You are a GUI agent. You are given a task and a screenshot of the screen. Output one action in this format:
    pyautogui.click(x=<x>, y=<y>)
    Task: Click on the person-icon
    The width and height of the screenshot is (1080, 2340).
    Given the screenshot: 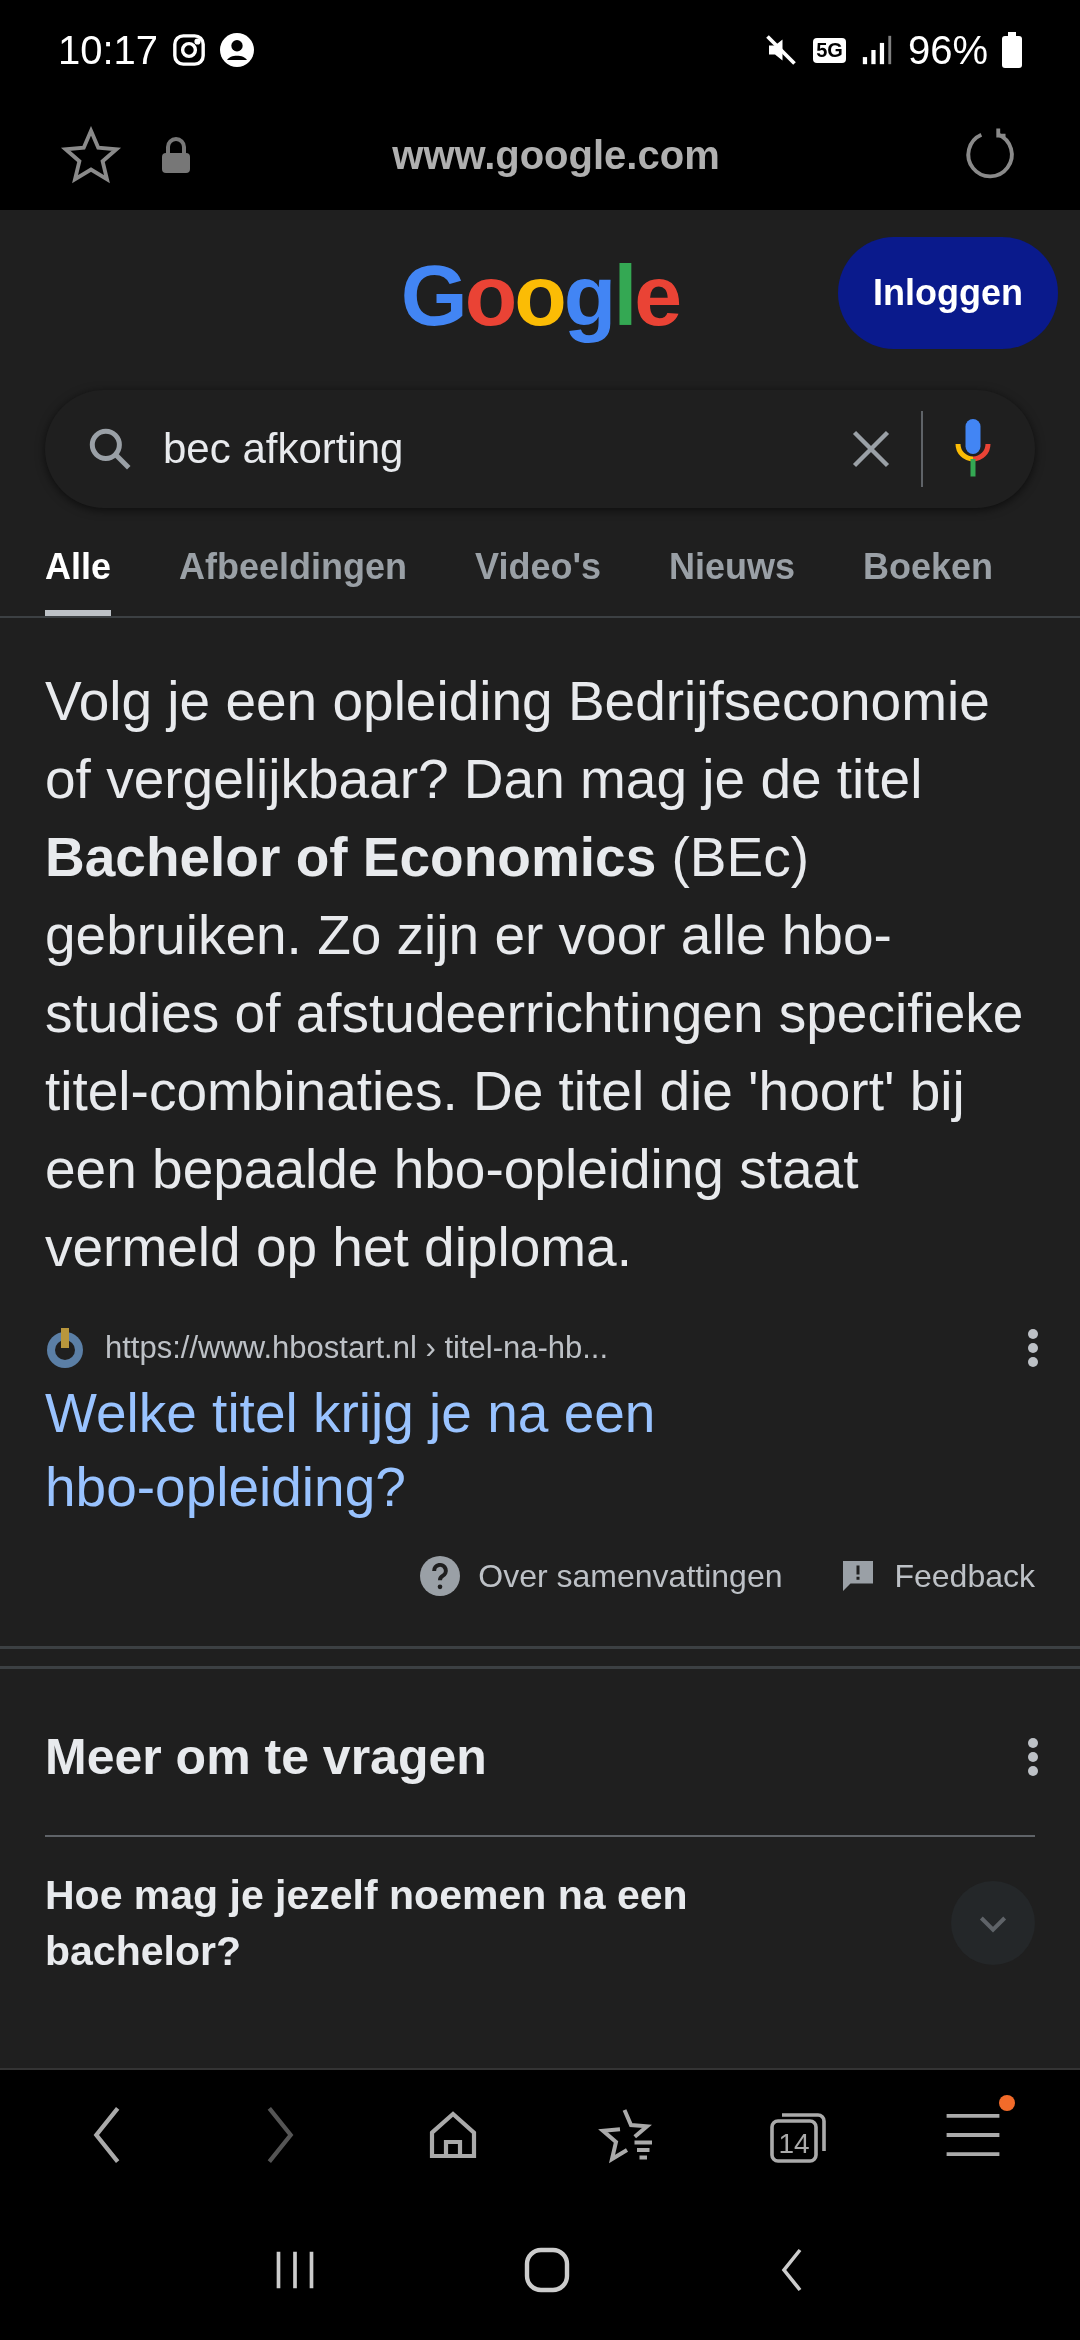 What is the action you would take?
    pyautogui.click(x=237, y=50)
    